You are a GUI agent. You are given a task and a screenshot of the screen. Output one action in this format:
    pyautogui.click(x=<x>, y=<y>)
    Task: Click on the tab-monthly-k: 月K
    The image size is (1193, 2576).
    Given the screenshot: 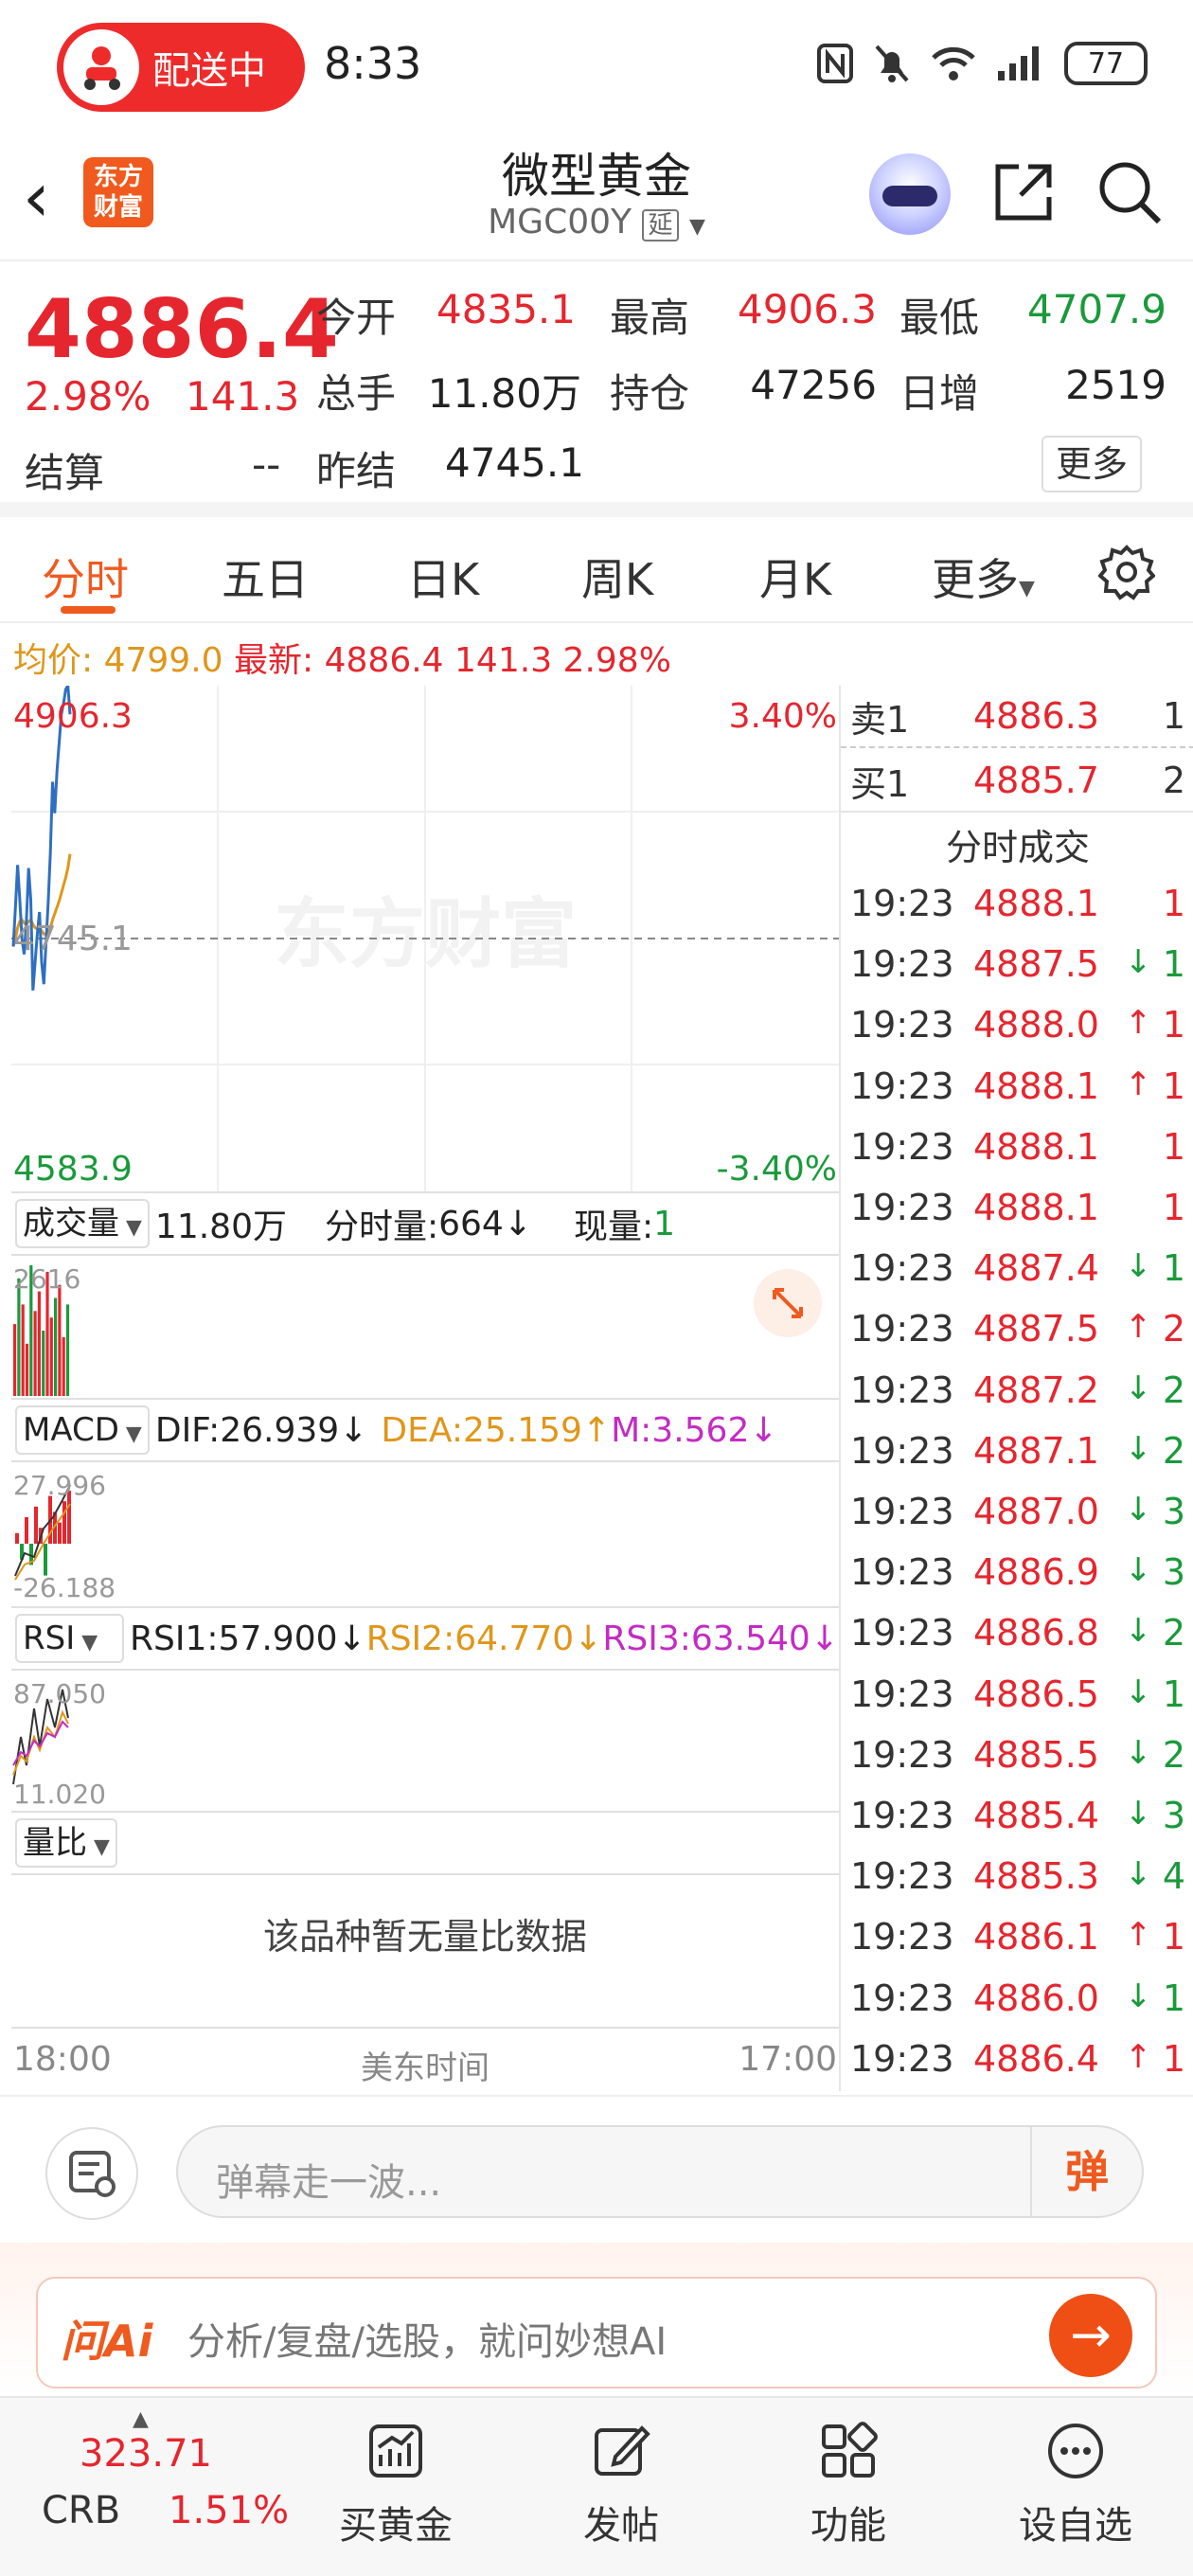 What is the action you would take?
    pyautogui.click(x=795, y=577)
    